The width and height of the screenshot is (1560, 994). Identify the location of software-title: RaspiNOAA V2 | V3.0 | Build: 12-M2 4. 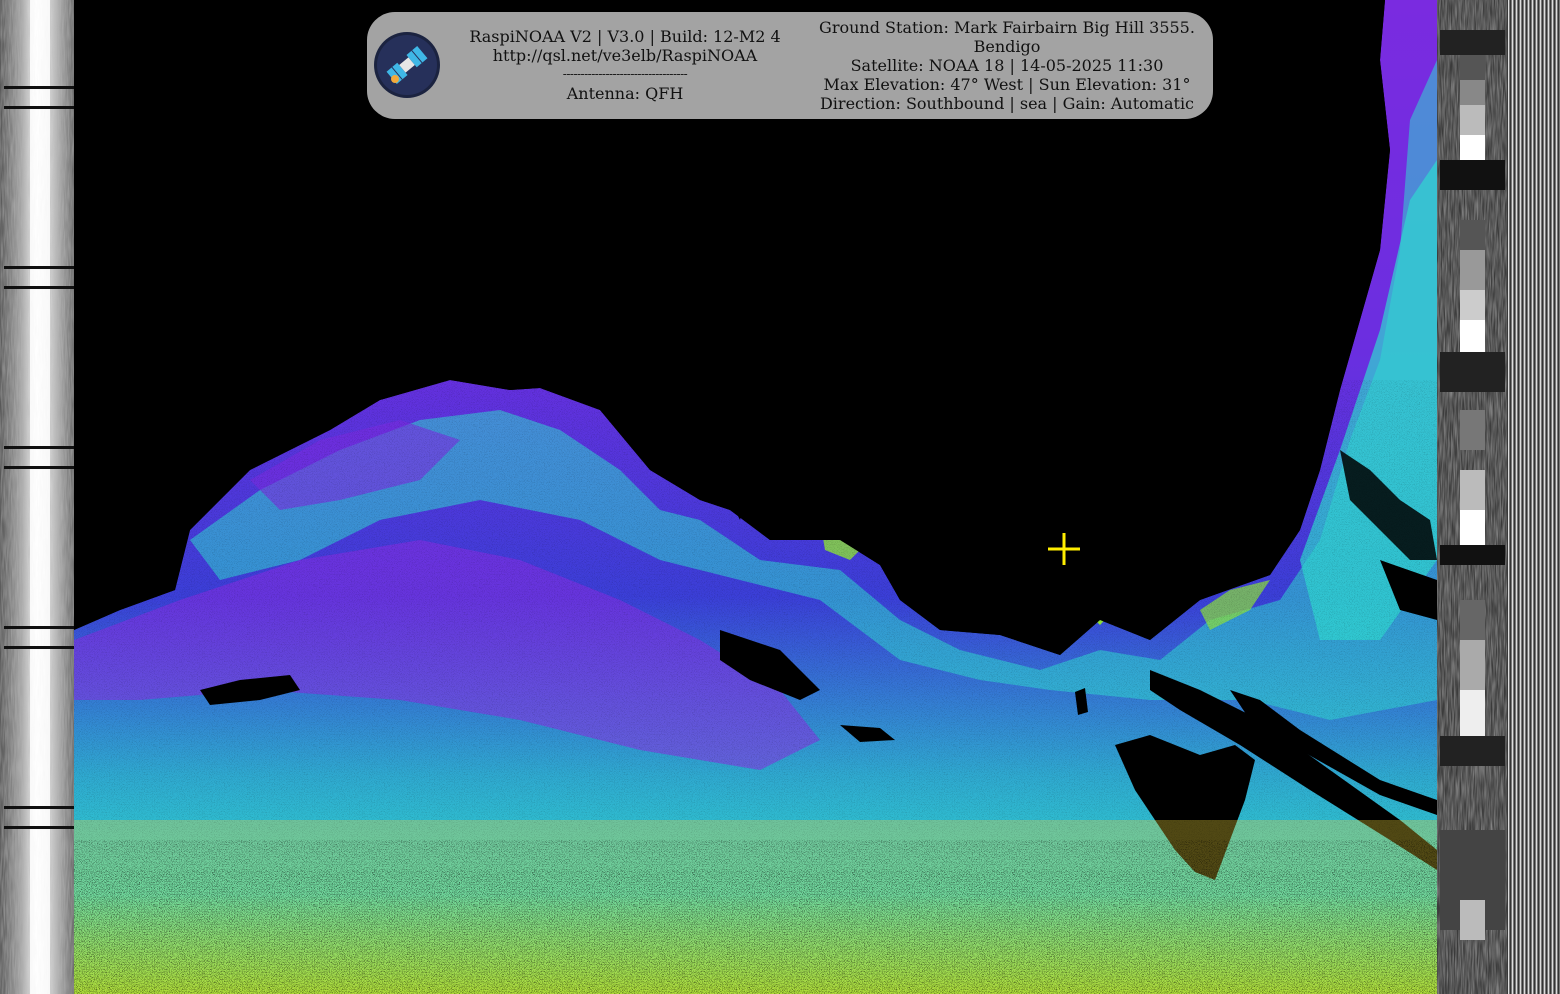
(625, 36).